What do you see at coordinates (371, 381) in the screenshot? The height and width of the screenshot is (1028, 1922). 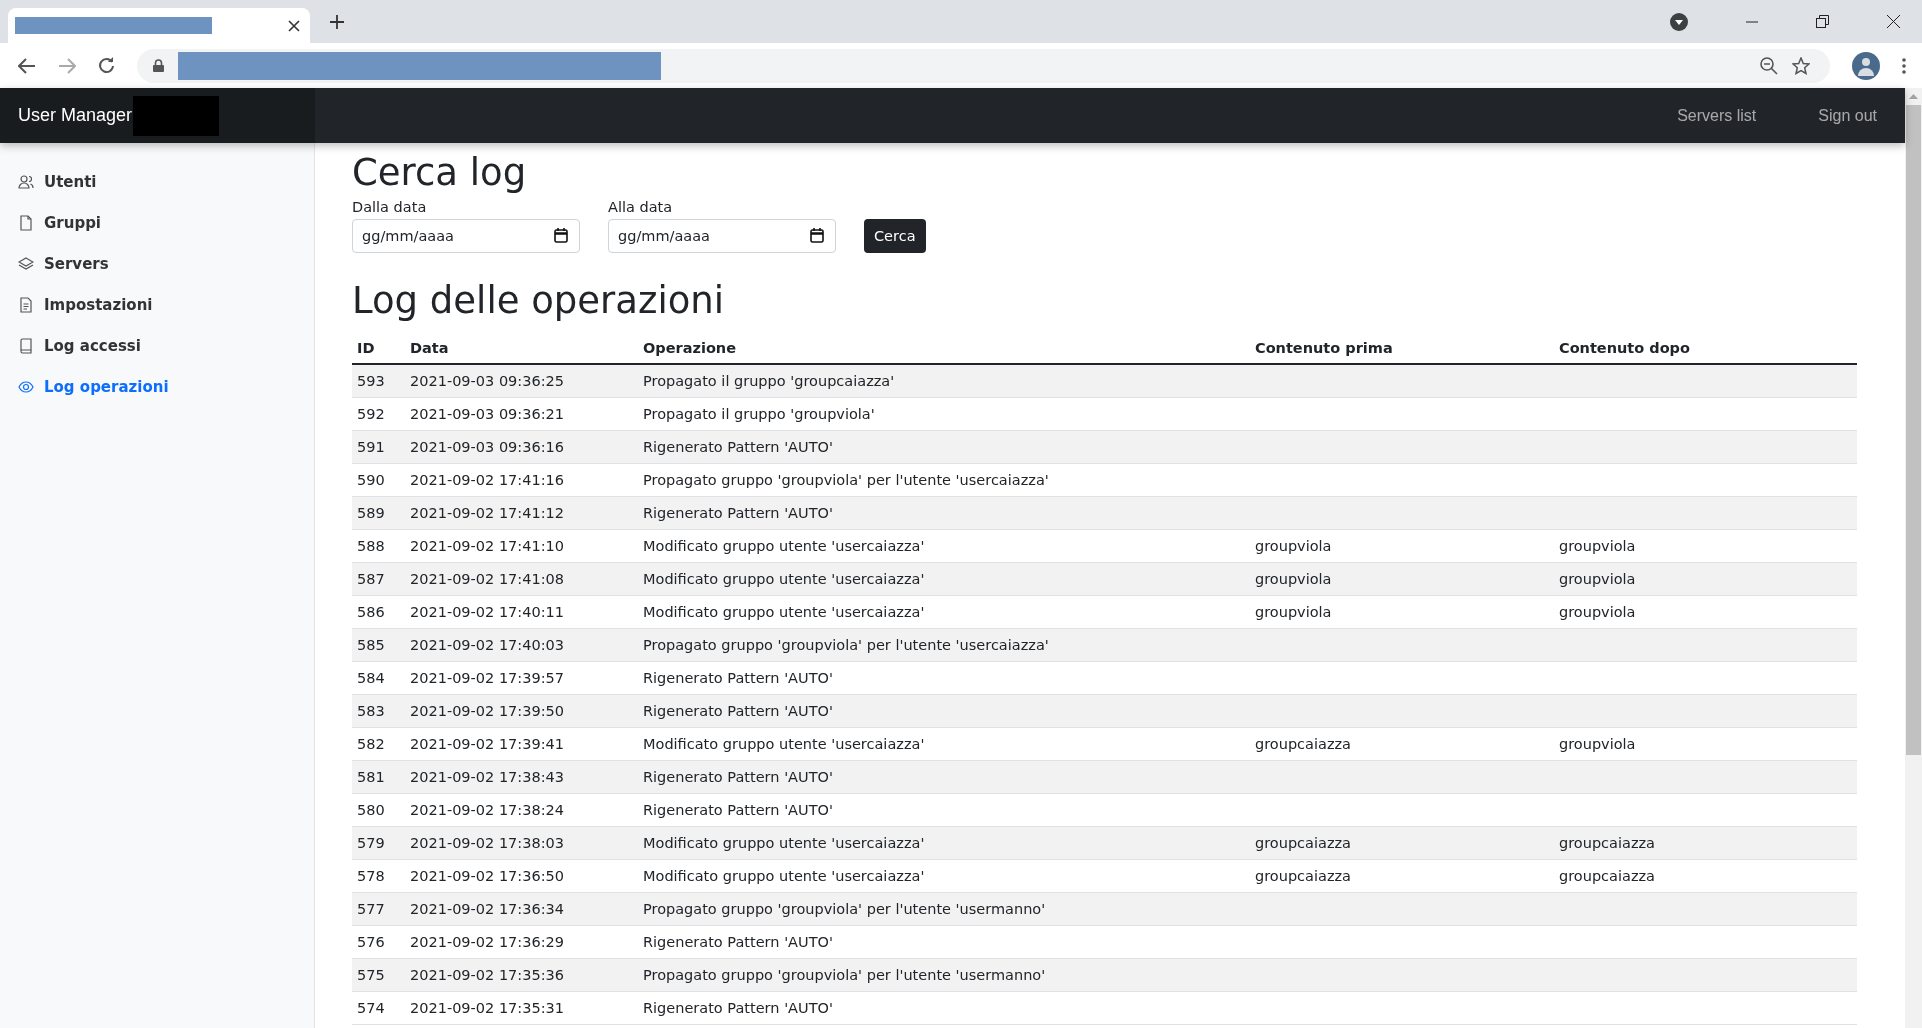 I see `table-cell: 593` at bounding box center [371, 381].